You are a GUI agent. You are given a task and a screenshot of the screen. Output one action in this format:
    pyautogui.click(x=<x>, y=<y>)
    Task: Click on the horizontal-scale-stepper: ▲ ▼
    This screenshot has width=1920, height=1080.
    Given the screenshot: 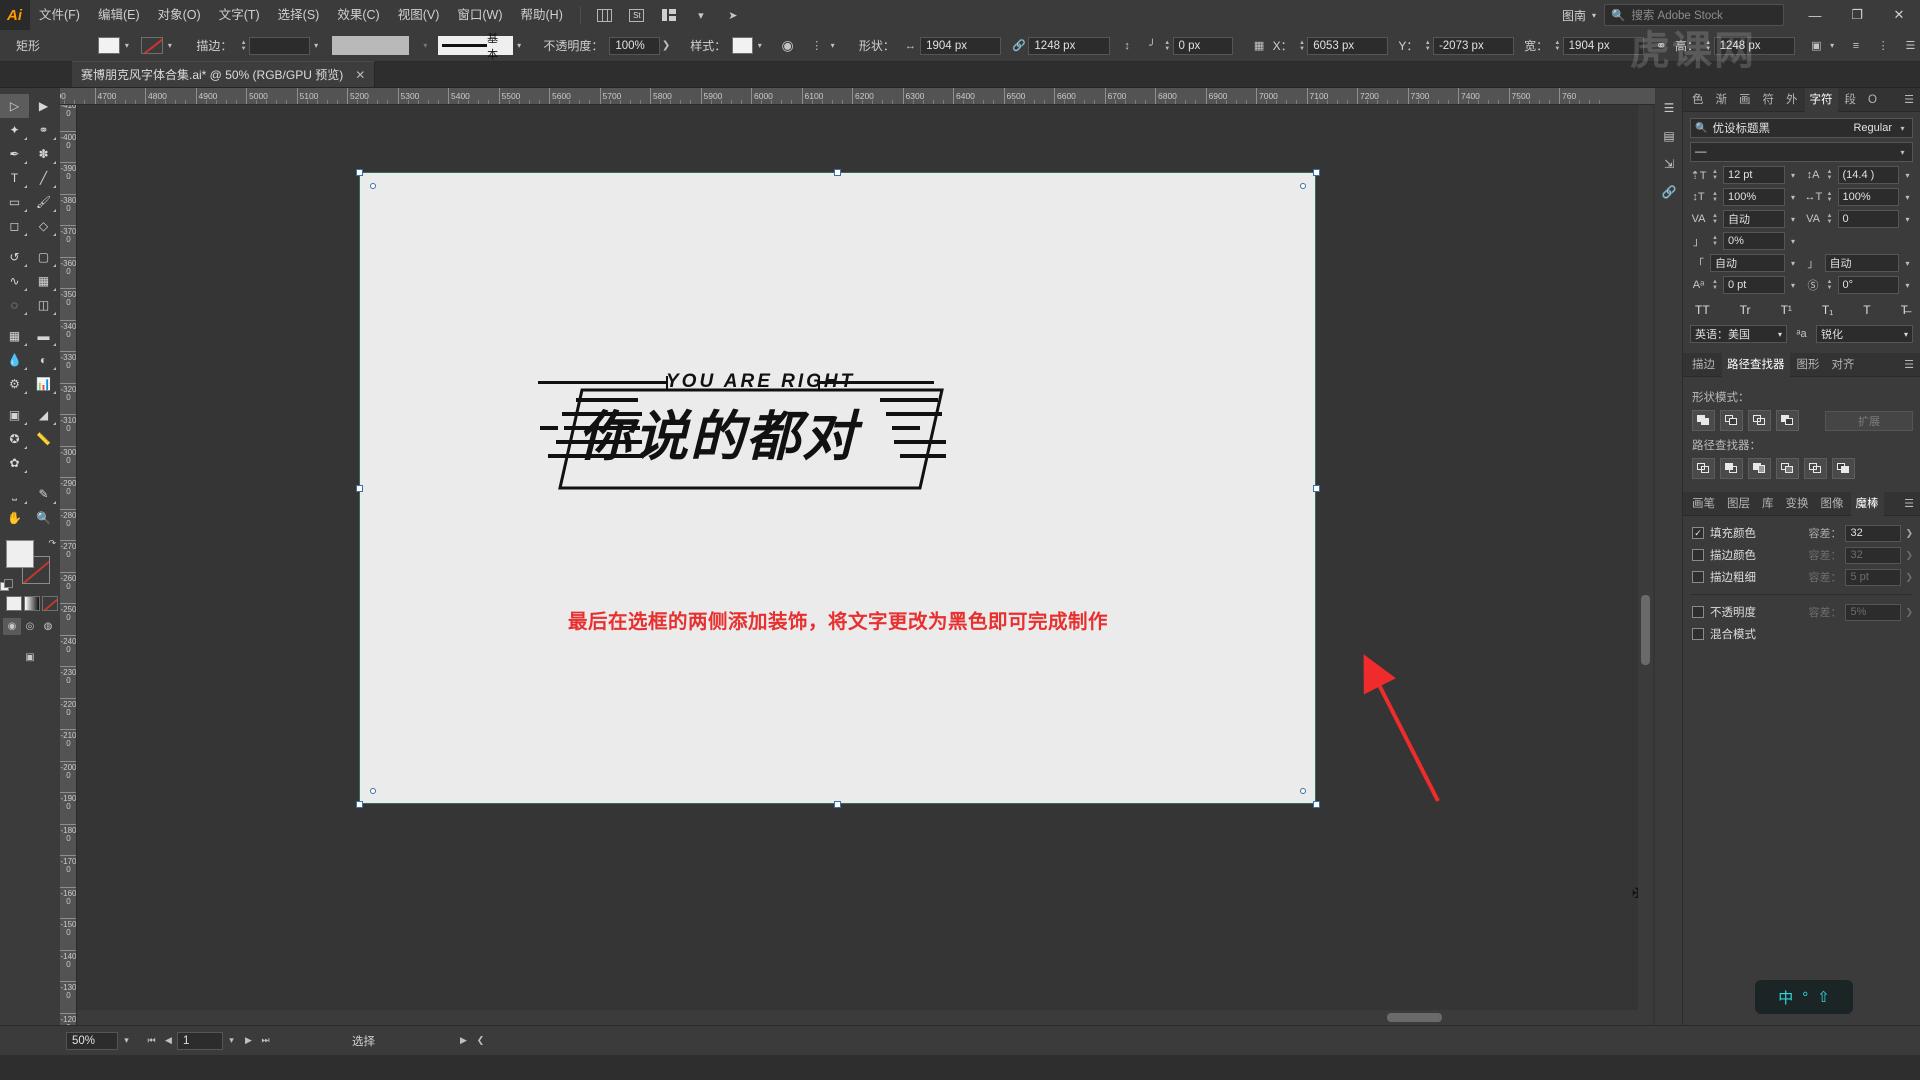 What is the action you would take?
    pyautogui.click(x=1830, y=197)
    